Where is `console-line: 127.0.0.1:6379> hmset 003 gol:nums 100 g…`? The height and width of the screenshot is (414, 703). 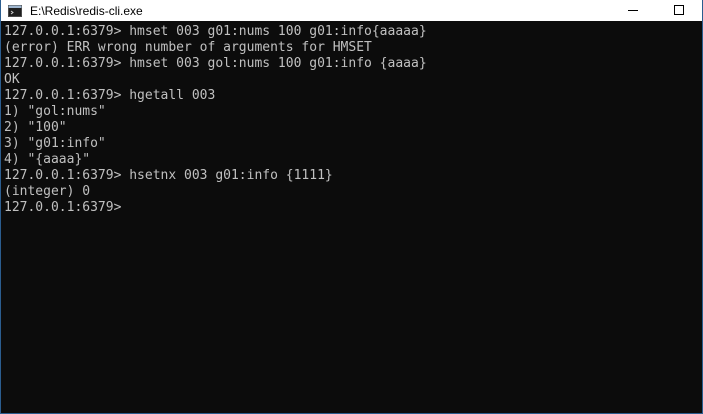
console-line: 127.0.0.1:6379> hmset 003 gol:nums 100 g… is located at coordinates (215, 63).